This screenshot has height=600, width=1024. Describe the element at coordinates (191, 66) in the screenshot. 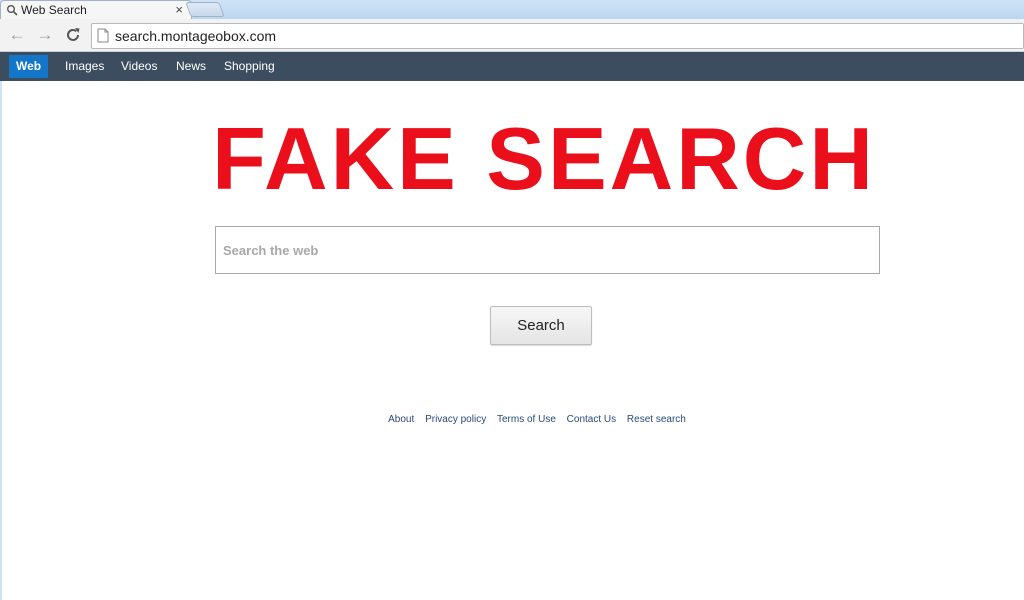

I see `nav-news: News` at that location.